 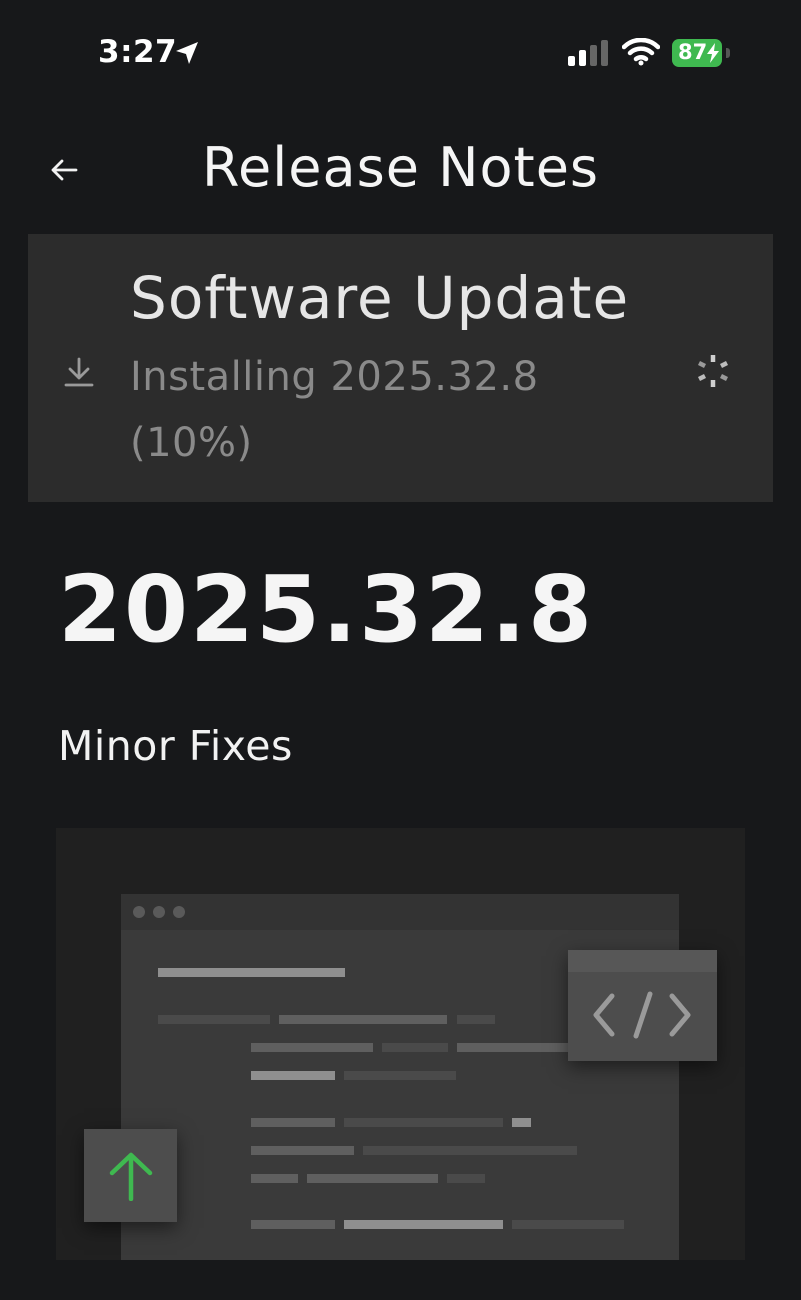 What do you see at coordinates (713, 371) in the screenshot?
I see `spinner-icon` at bounding box center [713, 371].